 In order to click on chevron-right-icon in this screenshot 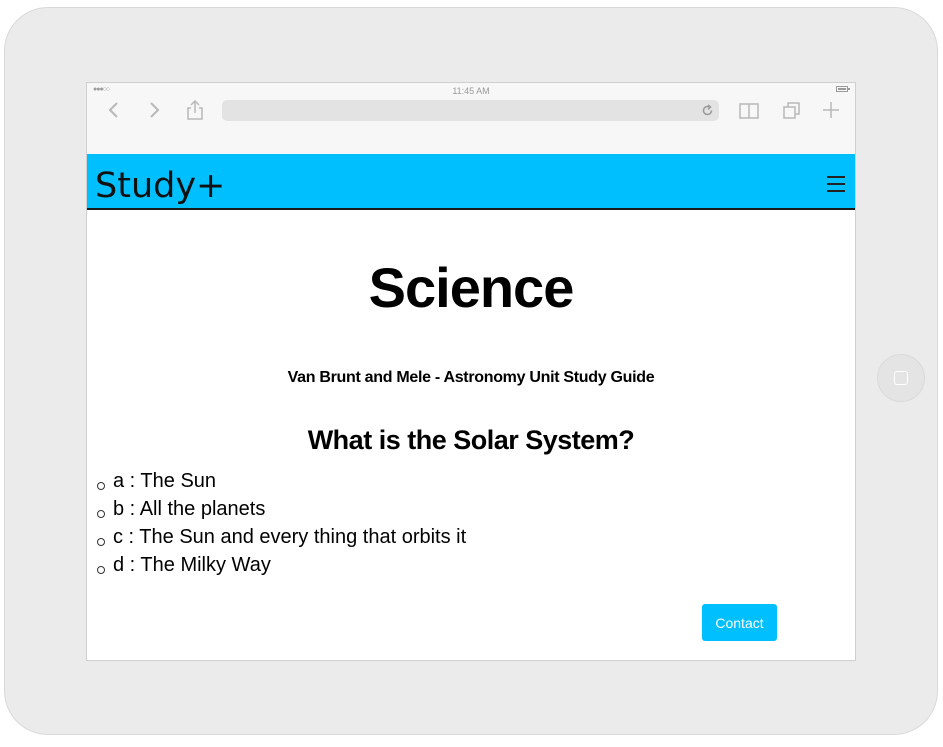, I will do `click(154, 110)`.